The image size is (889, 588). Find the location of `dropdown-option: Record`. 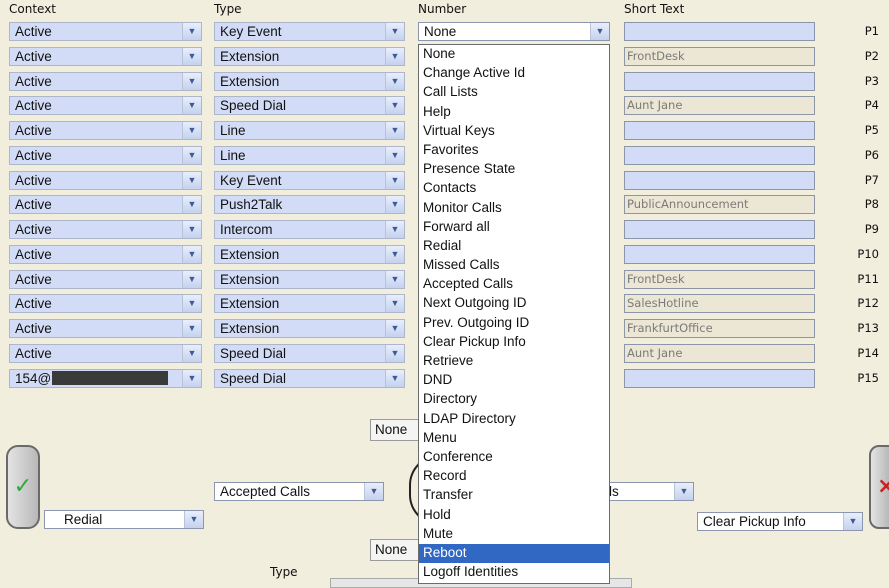

dropdown-option: Record is located at coordinates (514, 476).